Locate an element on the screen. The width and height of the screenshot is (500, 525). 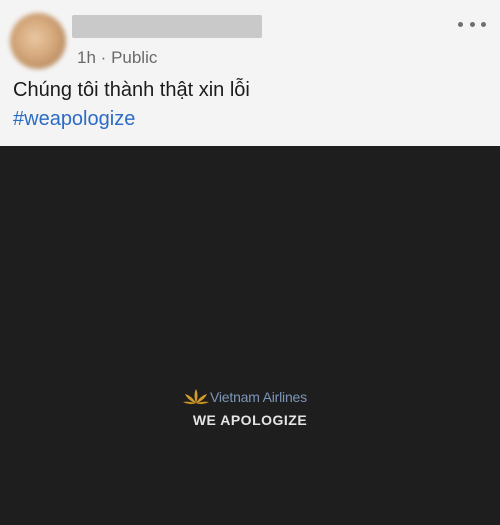
brand-name: Vietnam Airlines is located at coordinates (258, 397).